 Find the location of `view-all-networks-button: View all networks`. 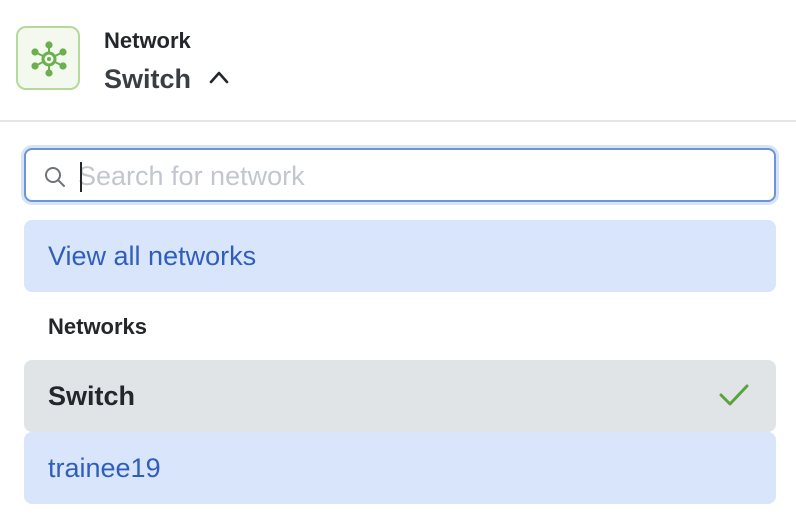

view-all-networks-button: View all networks is located at coordinates (400, 256).